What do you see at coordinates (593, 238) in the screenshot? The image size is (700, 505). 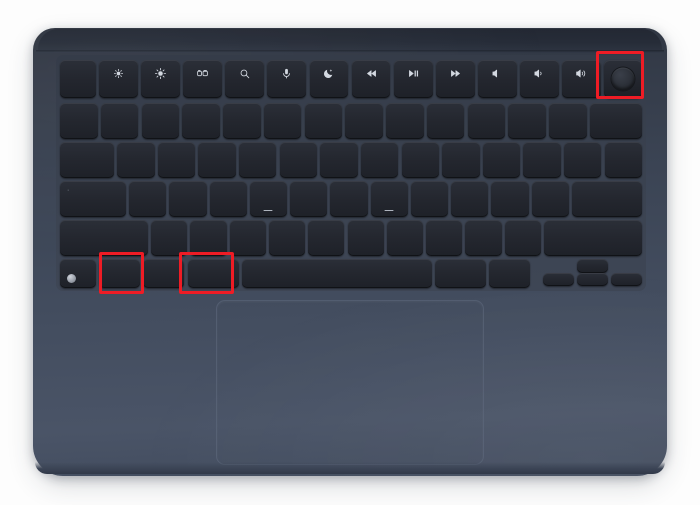 I see `key-shift-right` at bounding box center [593, 238].